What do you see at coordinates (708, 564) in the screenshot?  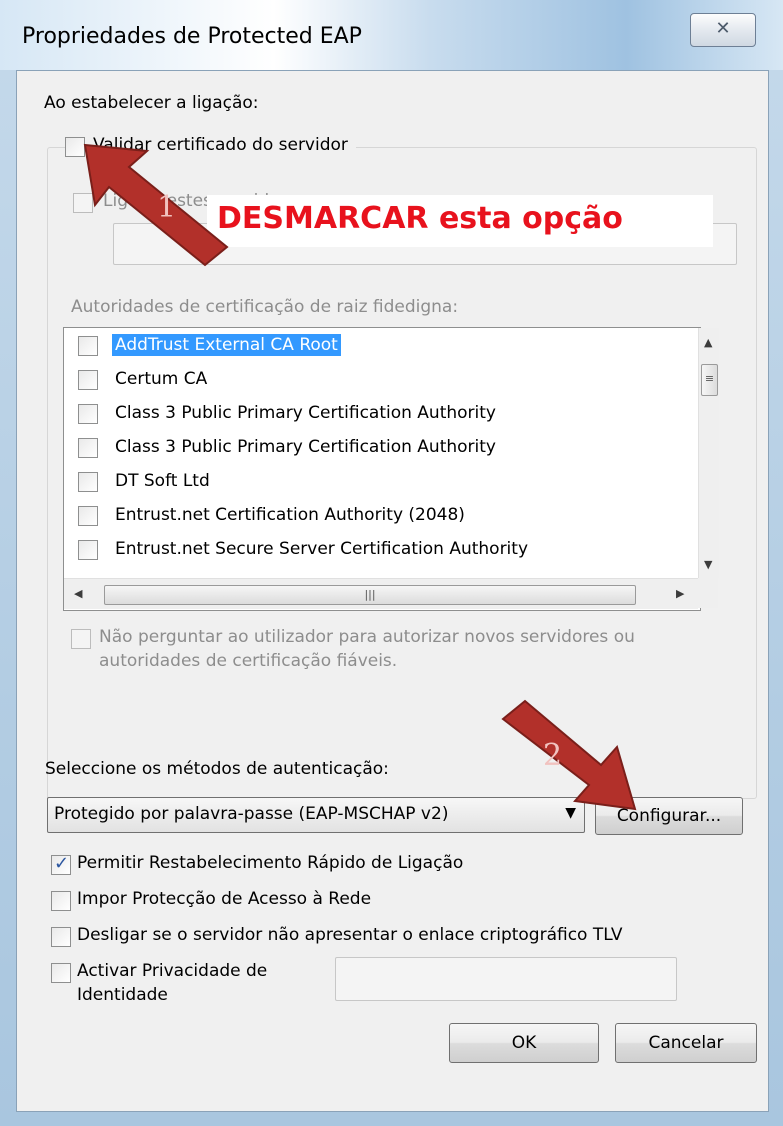 I see `scroll-down-icon: ▼` at bounding box center [708, 564].